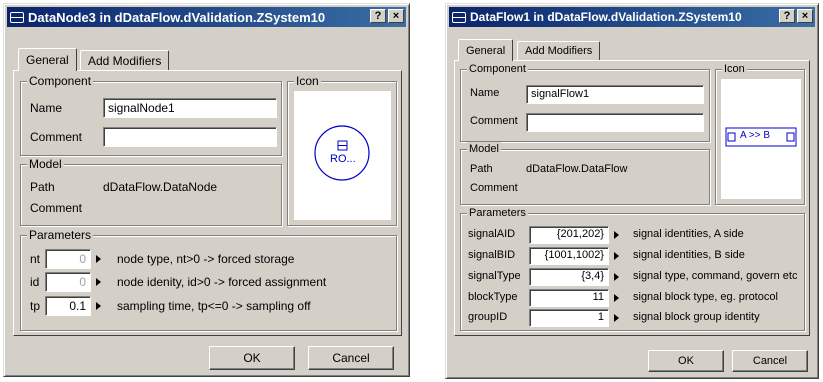 This screenshot has height=382, width=823. I want to click on param-value-blocktype: 11, so click(569, 298).